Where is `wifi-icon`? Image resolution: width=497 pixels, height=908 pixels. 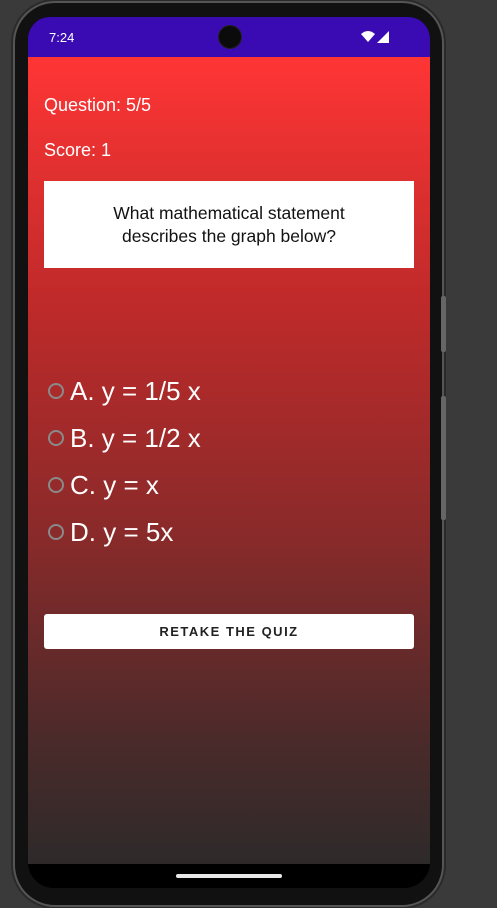 wifi-icon is located at coordinates (368, 36).